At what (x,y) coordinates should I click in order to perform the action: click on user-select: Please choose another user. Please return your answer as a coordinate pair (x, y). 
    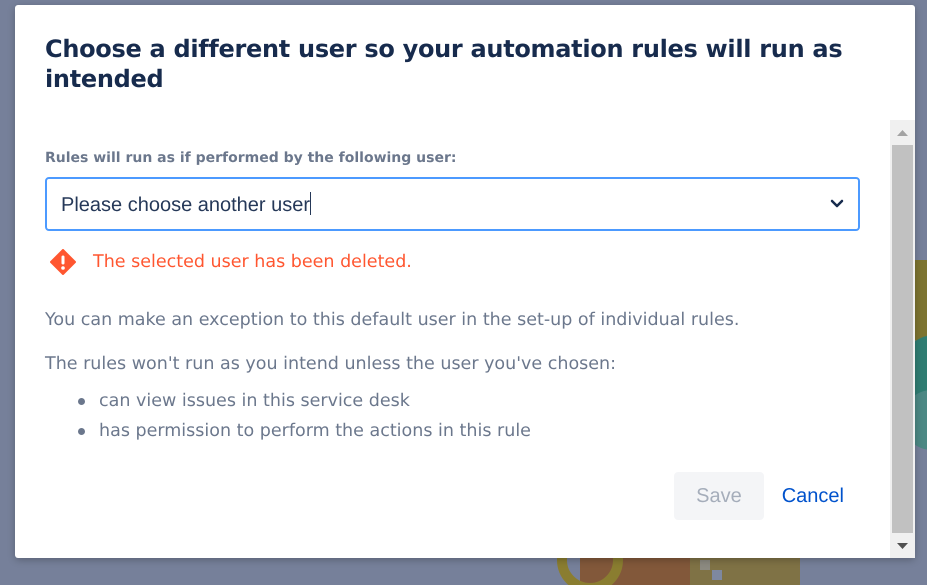
    Looking at the image, I should click on (452, 204).